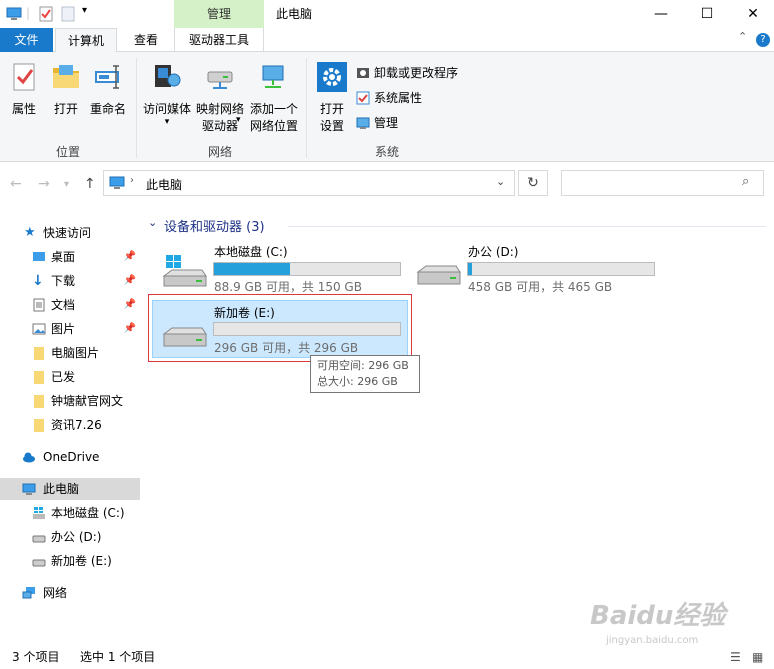  What do you see at coordinates (219, 152) in the screenshot?
I see `group-label-network: 网络` at bounding box center [219, 152].